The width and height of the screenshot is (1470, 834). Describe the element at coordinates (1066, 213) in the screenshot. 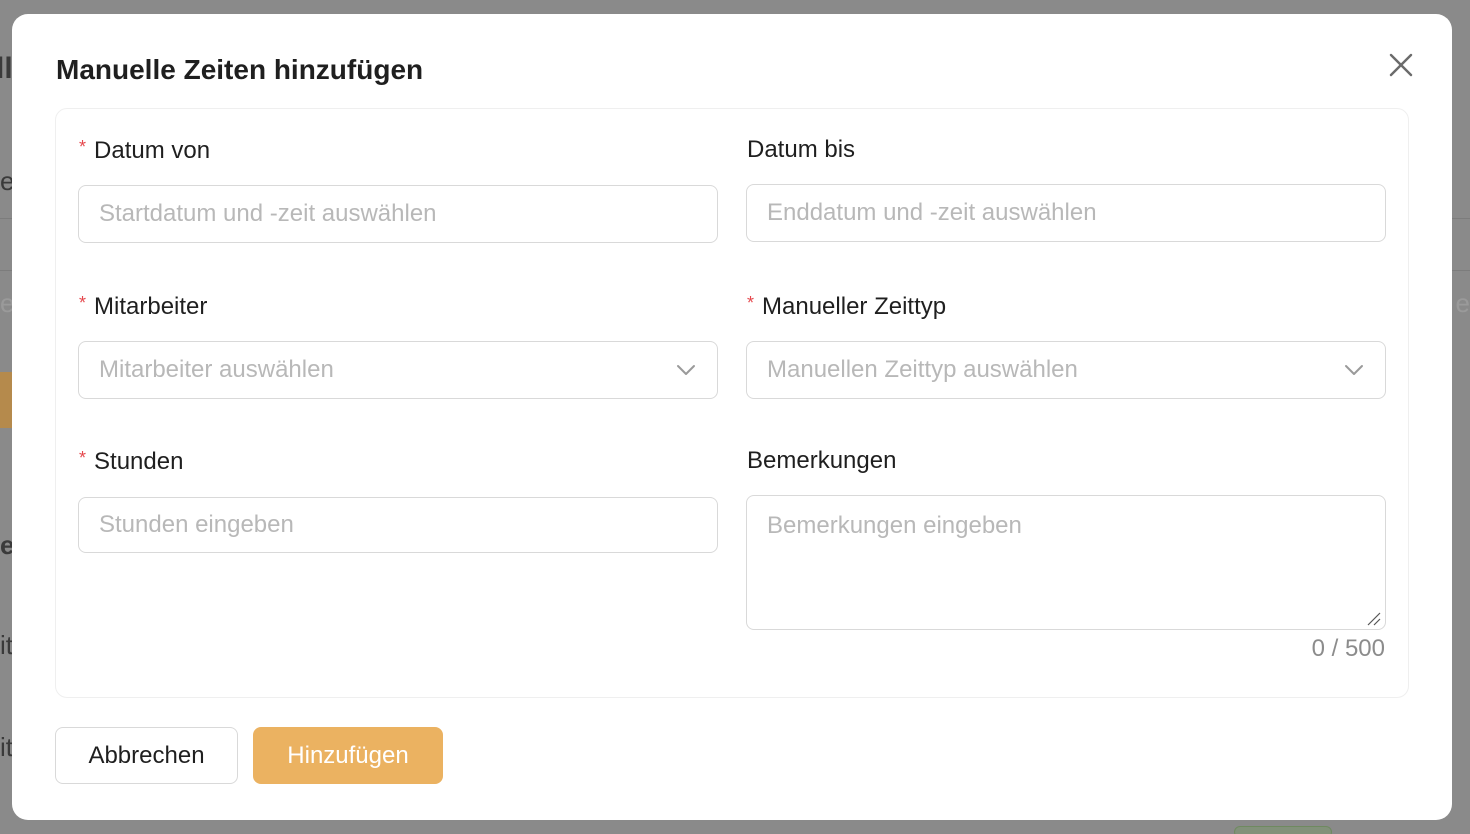

I see `date-to-input` at that location.